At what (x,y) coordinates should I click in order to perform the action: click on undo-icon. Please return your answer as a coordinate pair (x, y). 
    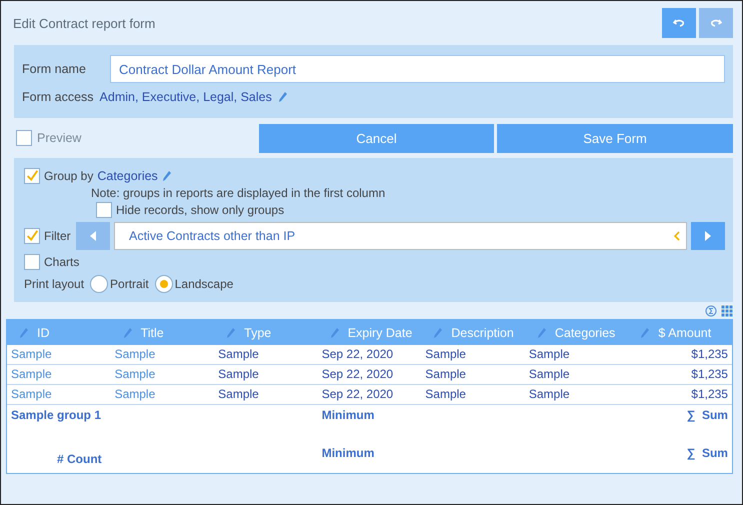
    Looking at the image, I should click on (679, 23).